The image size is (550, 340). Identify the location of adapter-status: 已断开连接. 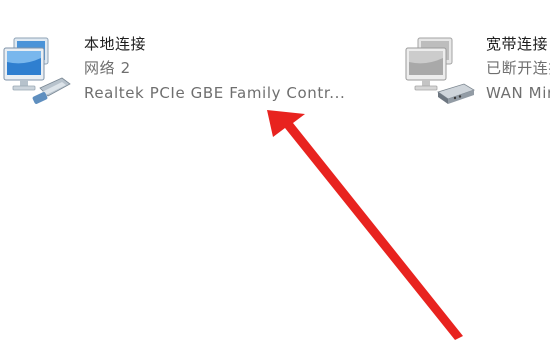
(518, 68).